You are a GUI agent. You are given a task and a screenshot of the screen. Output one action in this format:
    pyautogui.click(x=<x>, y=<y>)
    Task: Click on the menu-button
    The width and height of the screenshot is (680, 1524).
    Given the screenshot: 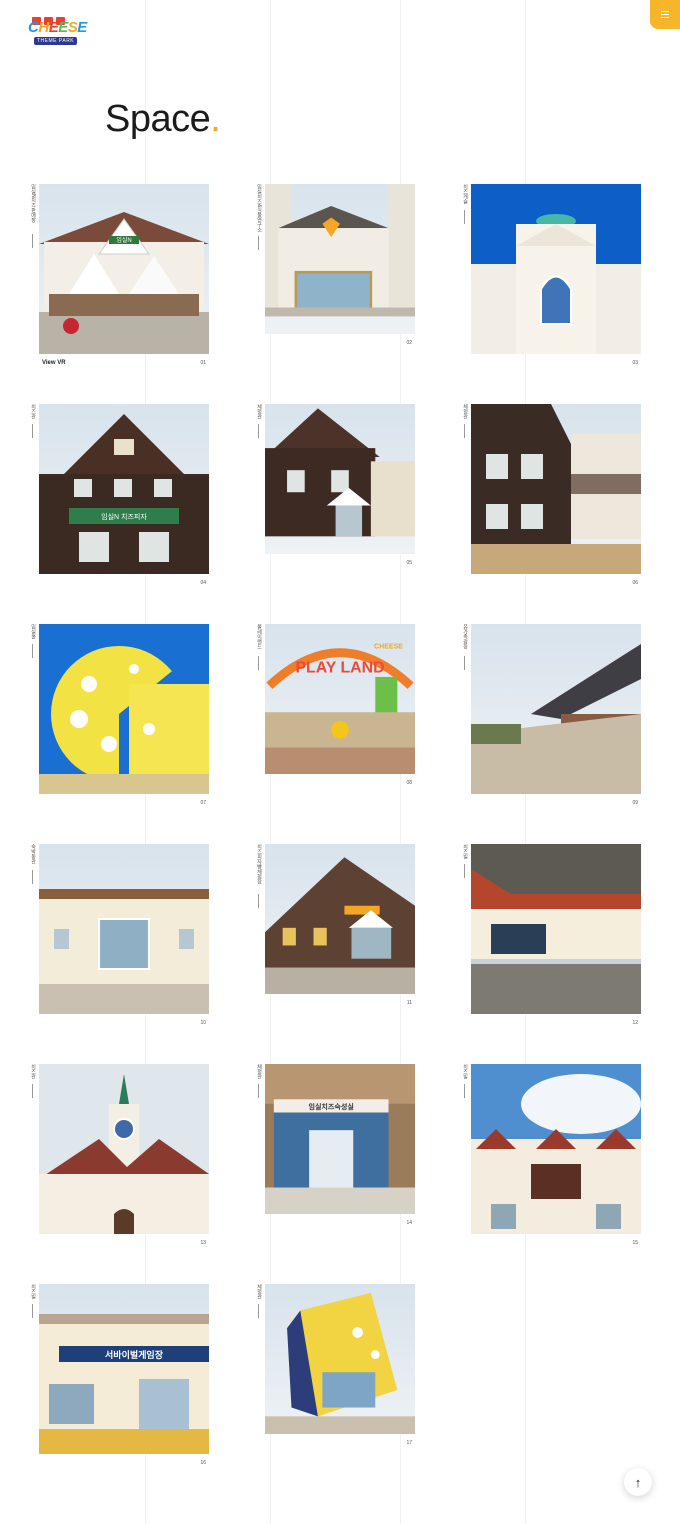 What is the action you would take?
    pyautogui.click(x=665, y=14)
    